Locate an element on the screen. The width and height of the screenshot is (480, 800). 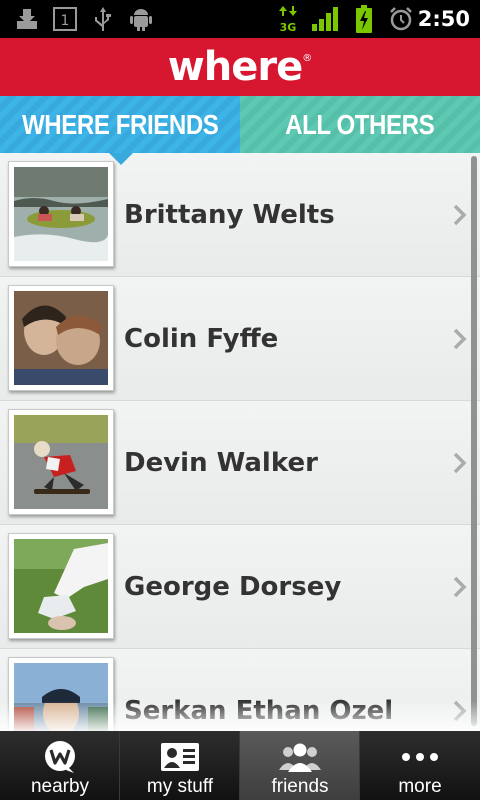
friends-tabs: WHERE FRIENDS ALL OTHERS is located at coordinates (240, 130).